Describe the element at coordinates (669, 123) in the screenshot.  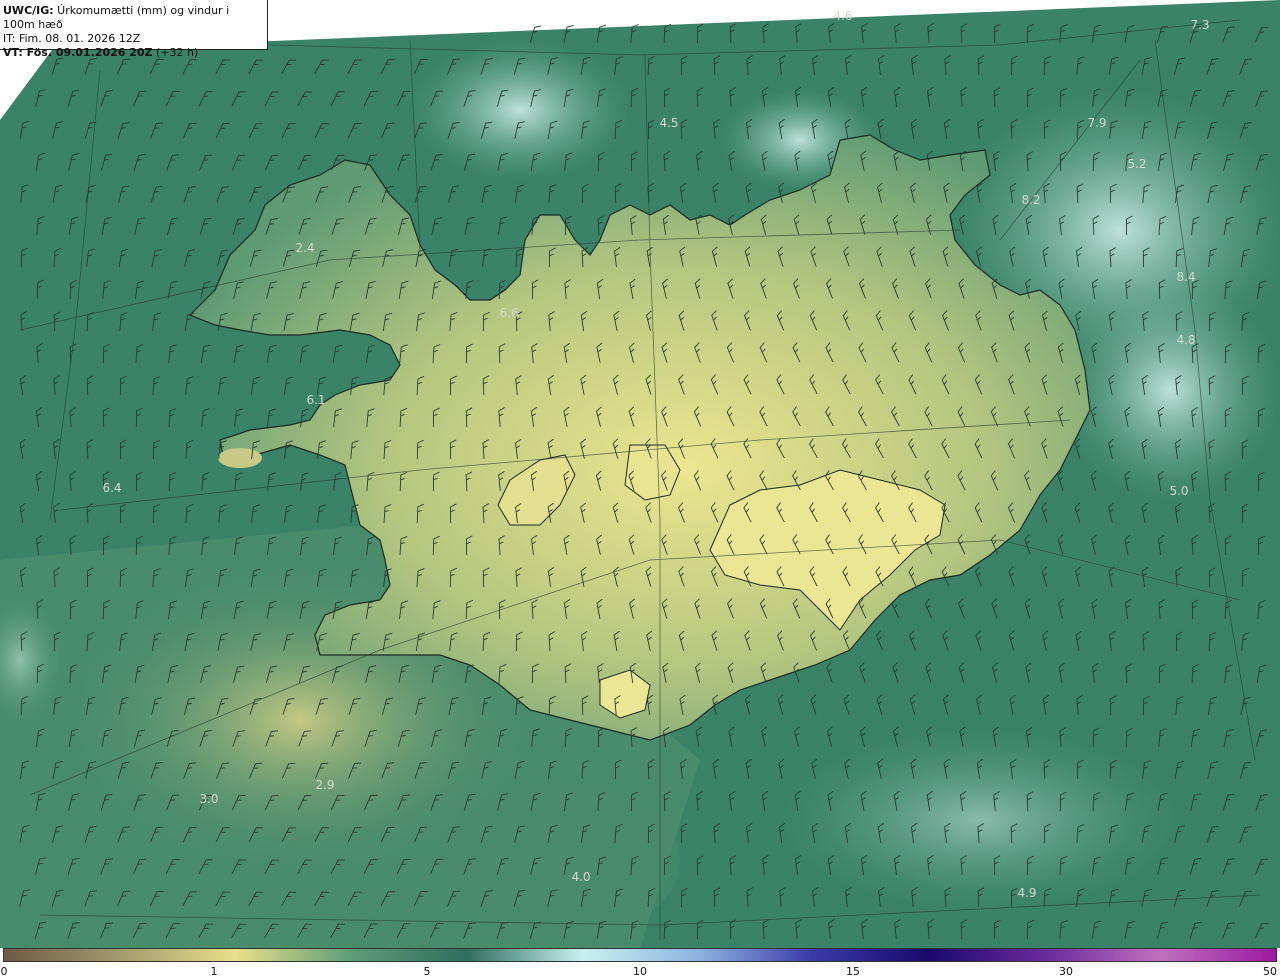
I see `map-value: 4.5` at that location.